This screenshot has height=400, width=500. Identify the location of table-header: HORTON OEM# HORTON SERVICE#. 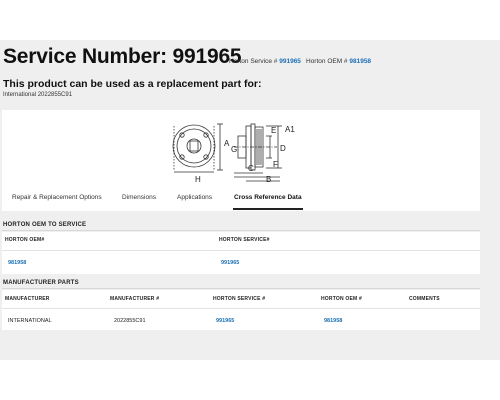
(241, 241).